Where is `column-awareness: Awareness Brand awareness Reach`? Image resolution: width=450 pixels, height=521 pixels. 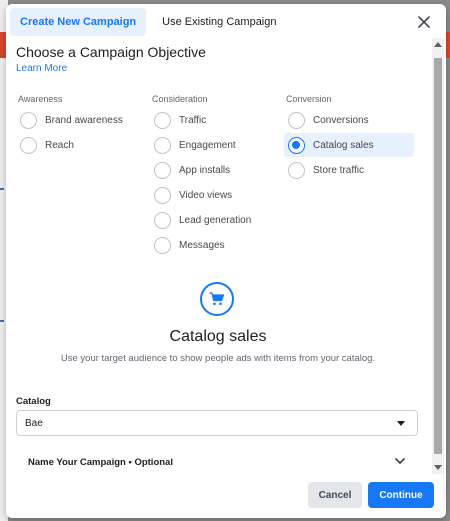
column-awareness: Awareness Brand awareness Reach is located at coordinates (81, 126).